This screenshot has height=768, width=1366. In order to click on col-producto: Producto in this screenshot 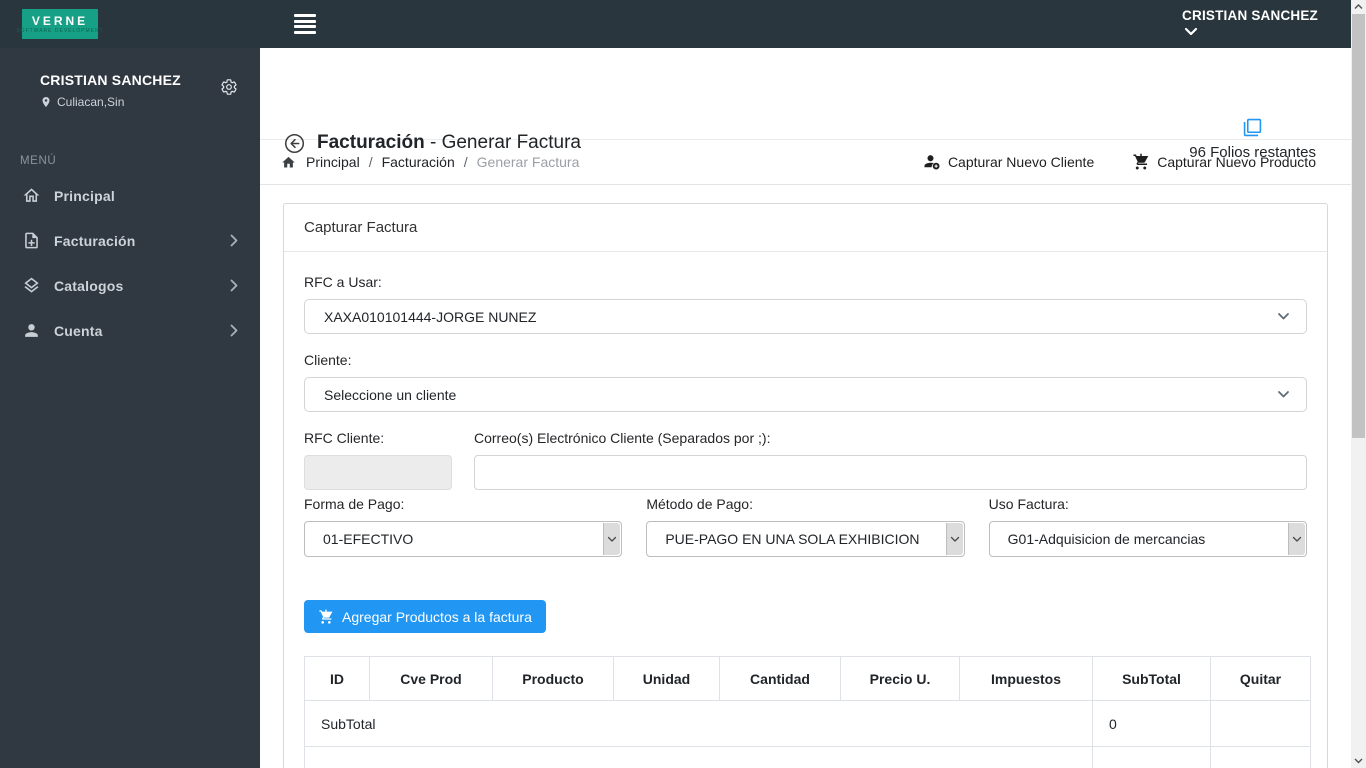, I will do `click(553, 678)`.